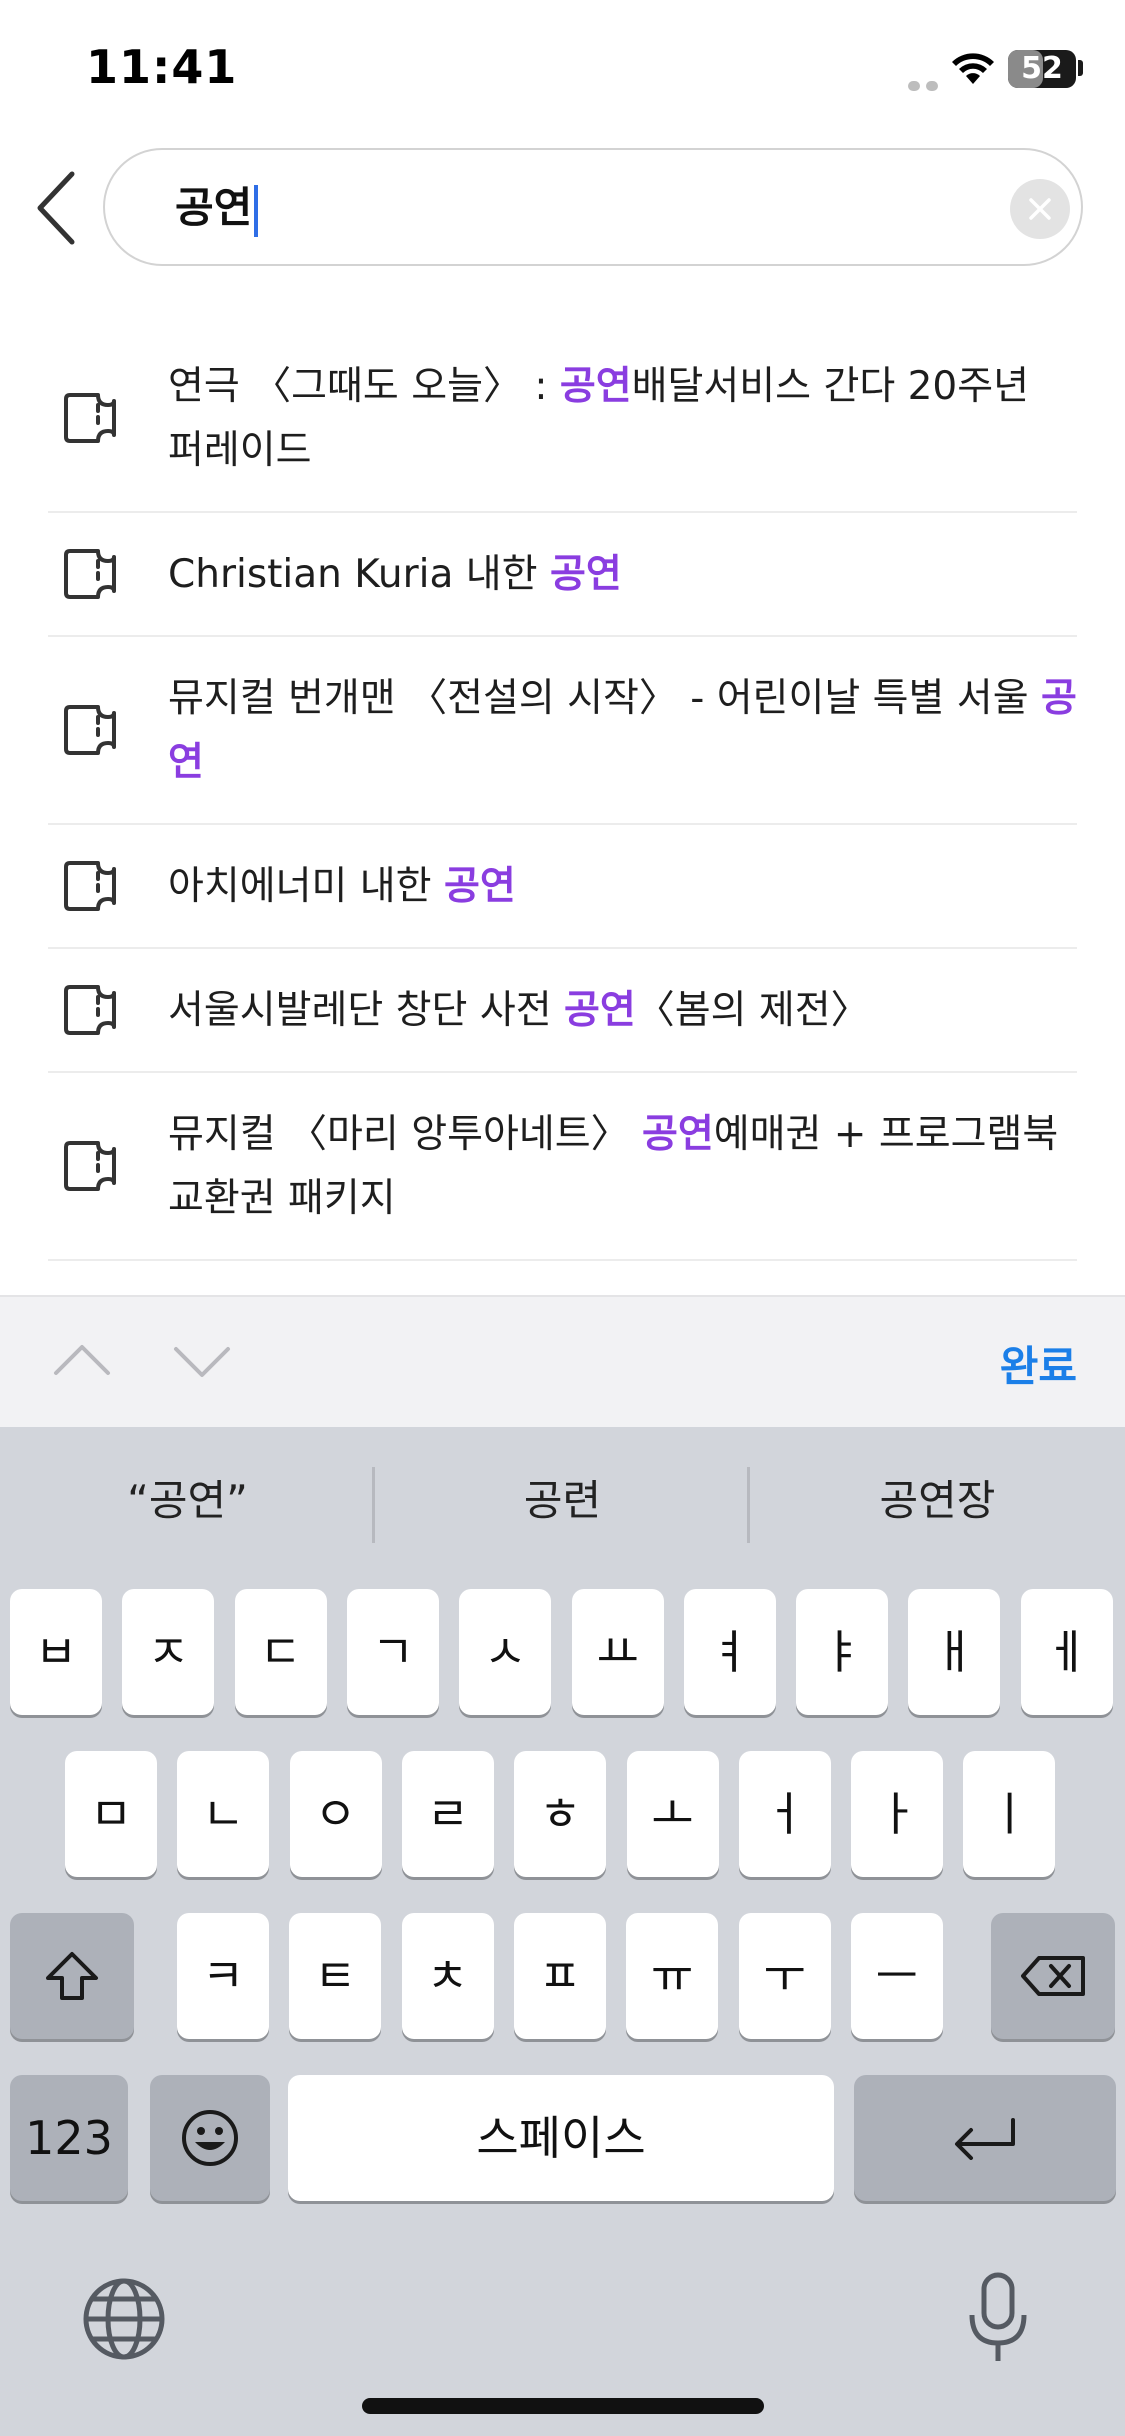  I want to click on status-time: 11:41, so click(162, 67).